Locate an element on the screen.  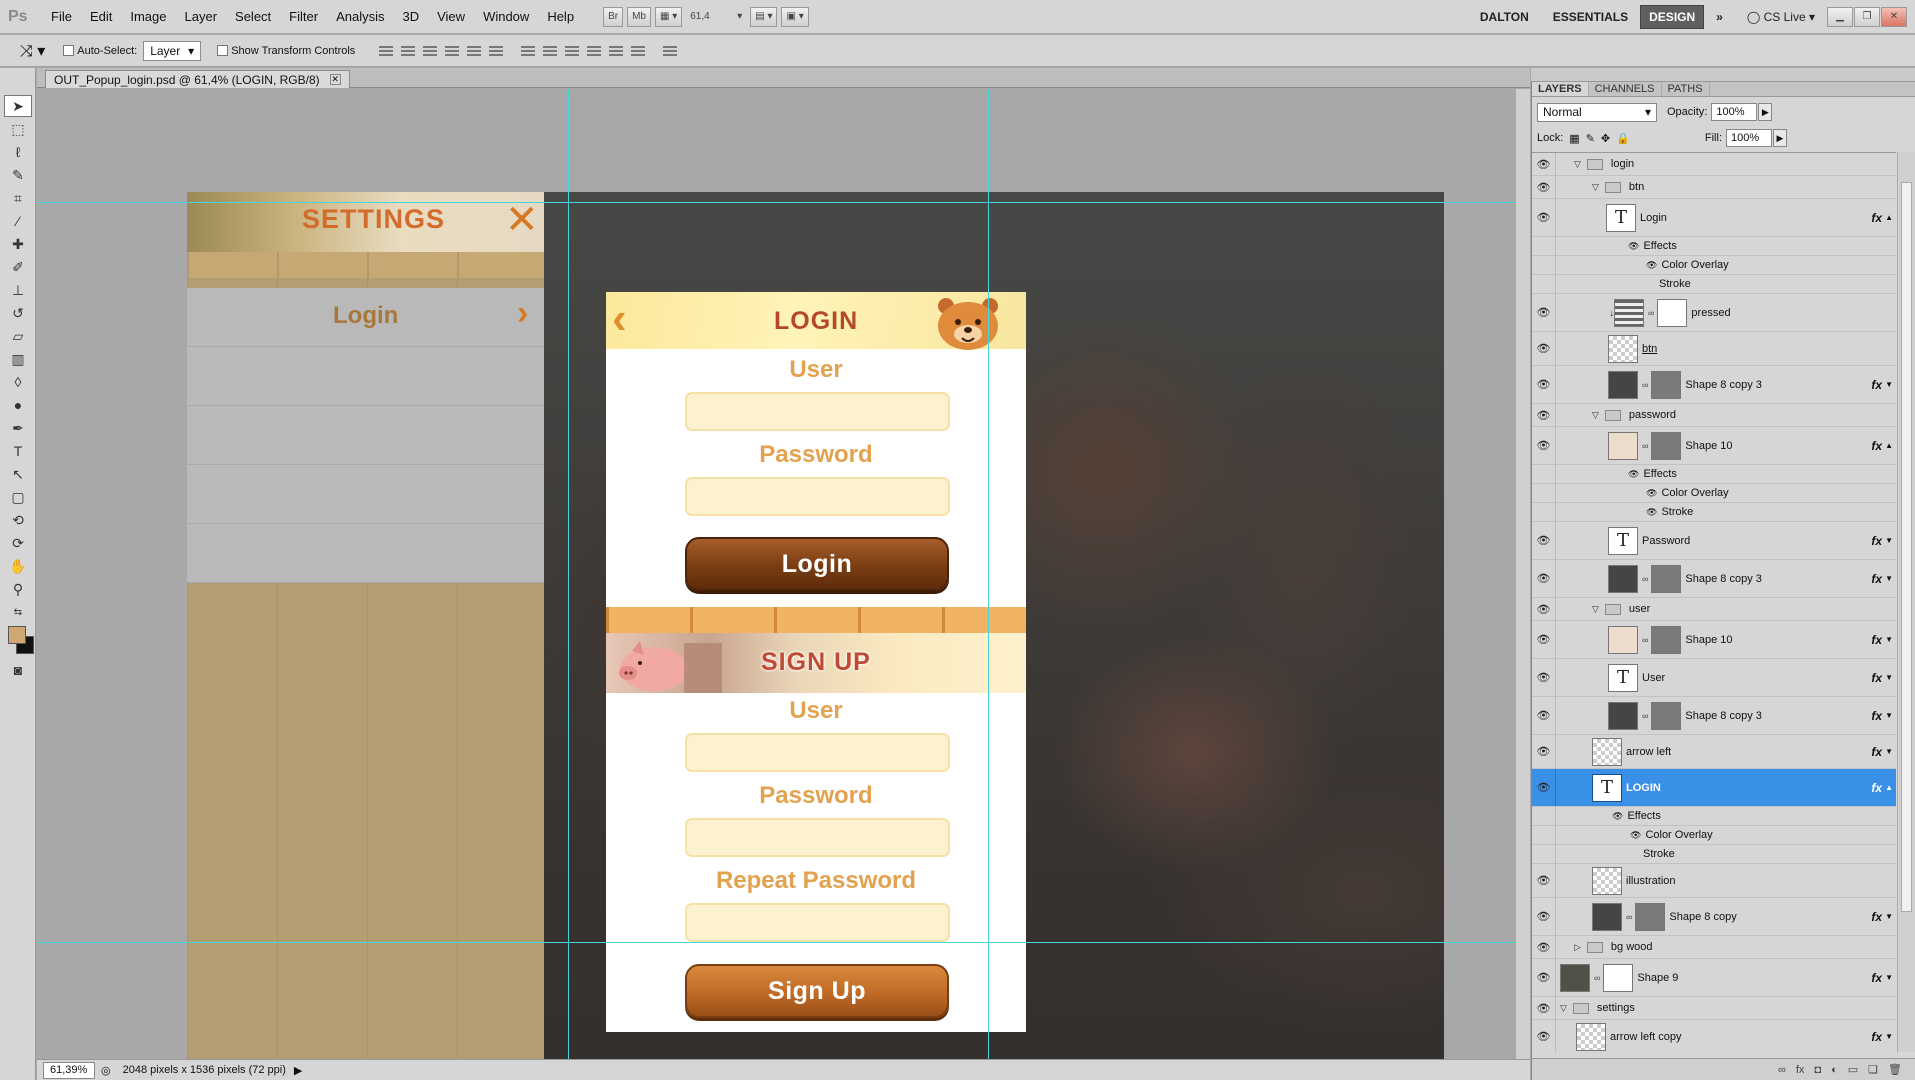
crop-tool-icon: ⌗ is located at coordinates (18, 198).